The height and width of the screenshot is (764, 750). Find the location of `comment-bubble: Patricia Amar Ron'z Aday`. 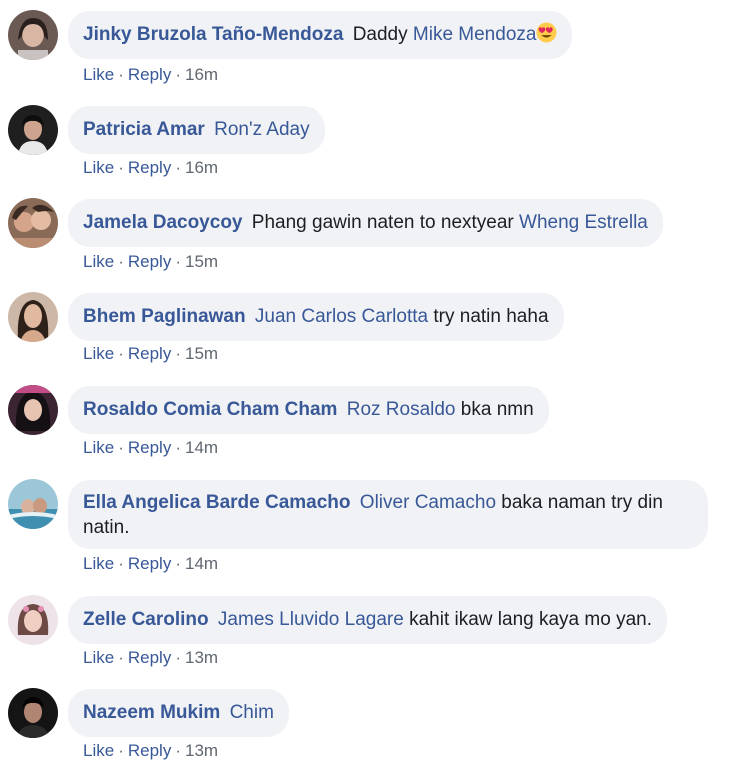

comment-bubble: Patricia Amar Ron'z Aday is located at coordinates (196, 130).